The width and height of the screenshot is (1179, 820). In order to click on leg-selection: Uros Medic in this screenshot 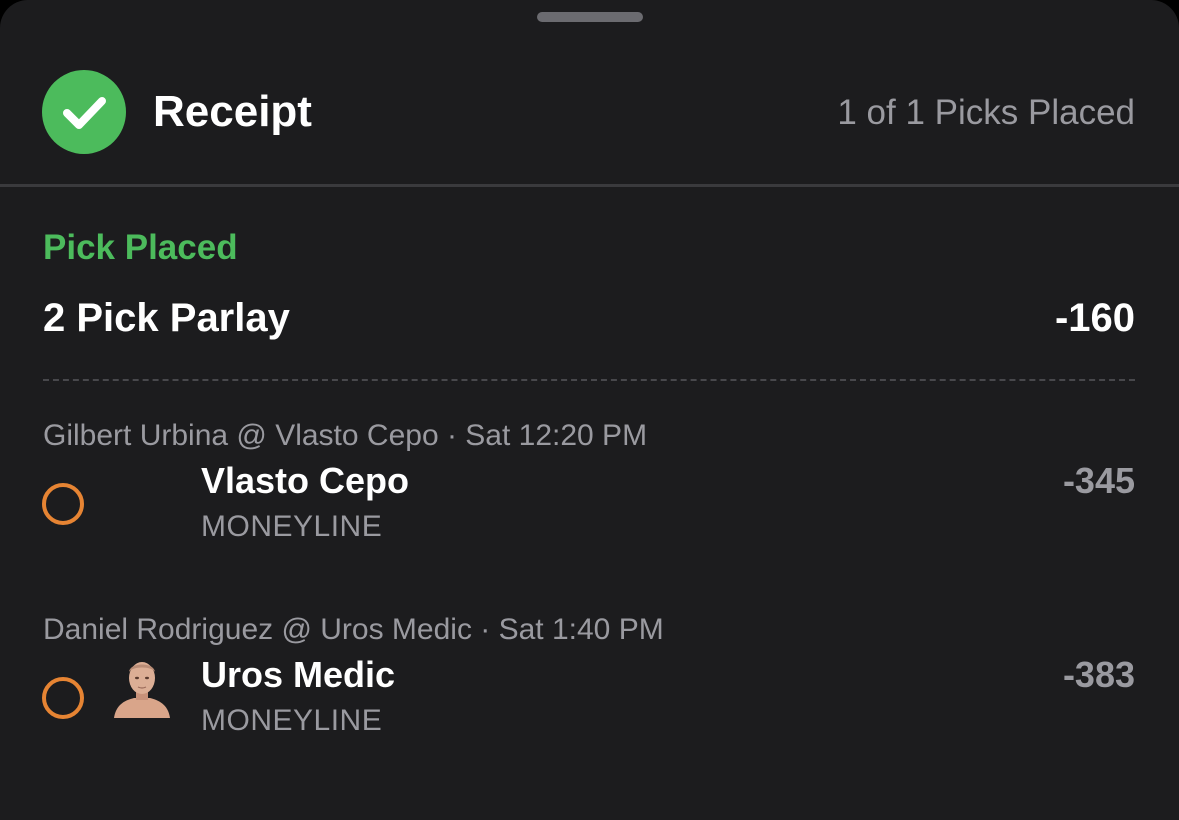, I will do `click(298, 674)`.